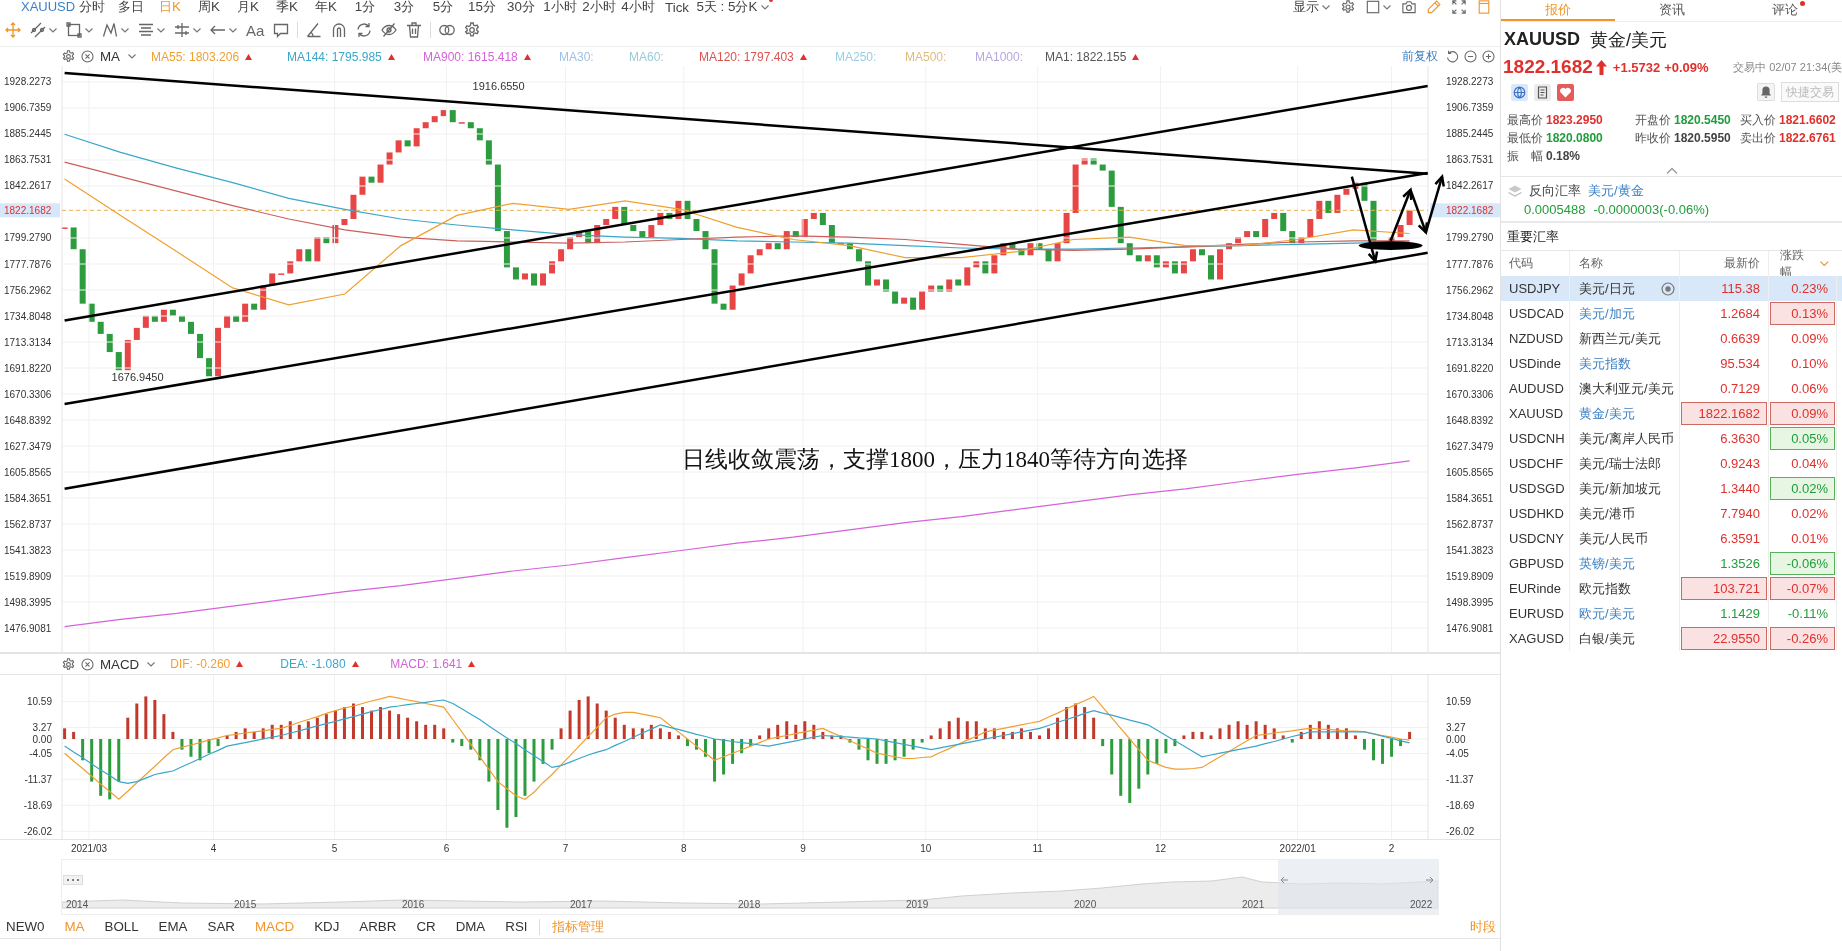  I want to click on period-tab: 1分, so click(365, 8).